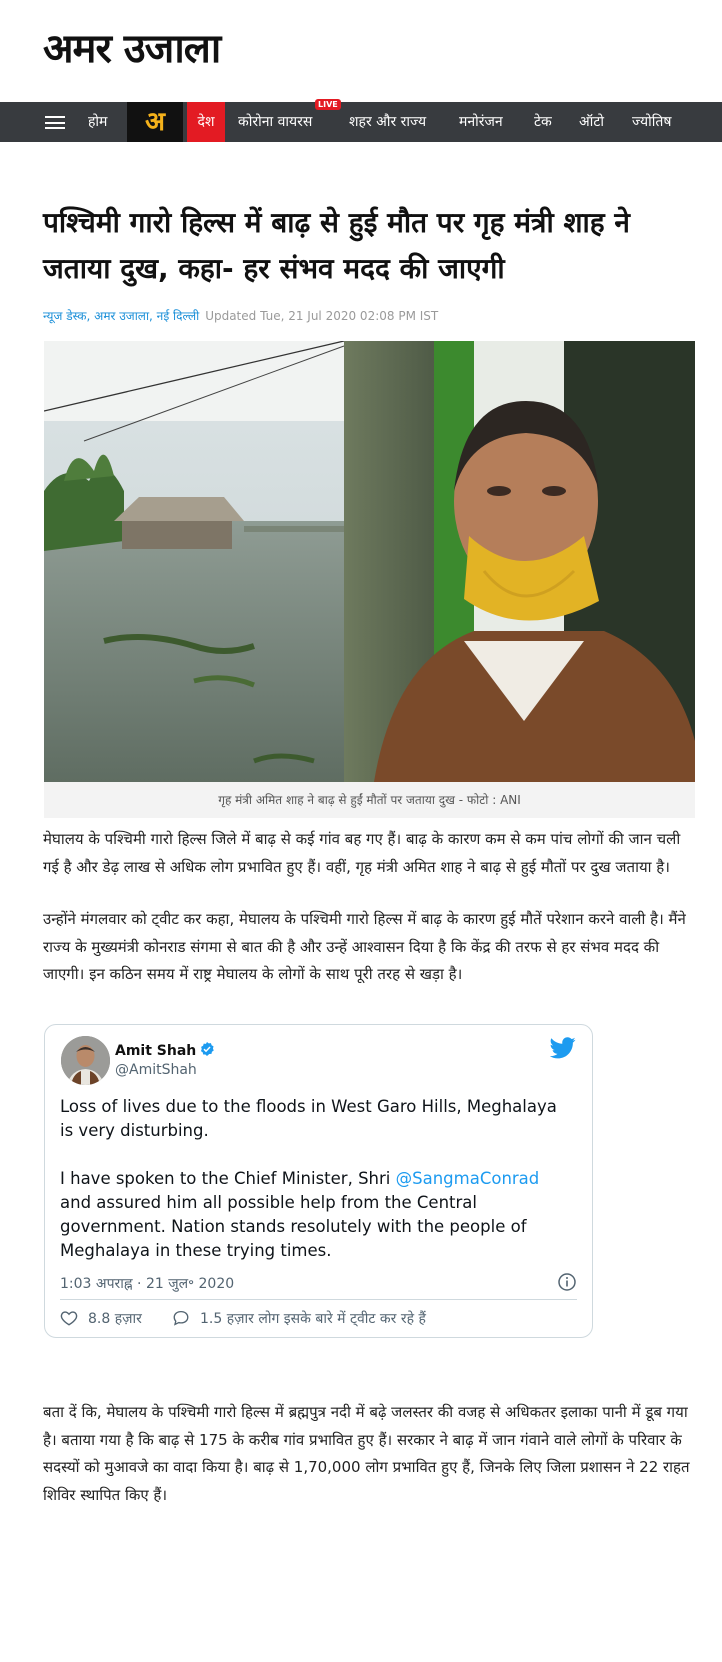  What do you see at coordinates (481, 122) in the screenshot?
I see `nav-item-entertainment: मनोरंजन` at bounding box center [481, 122].